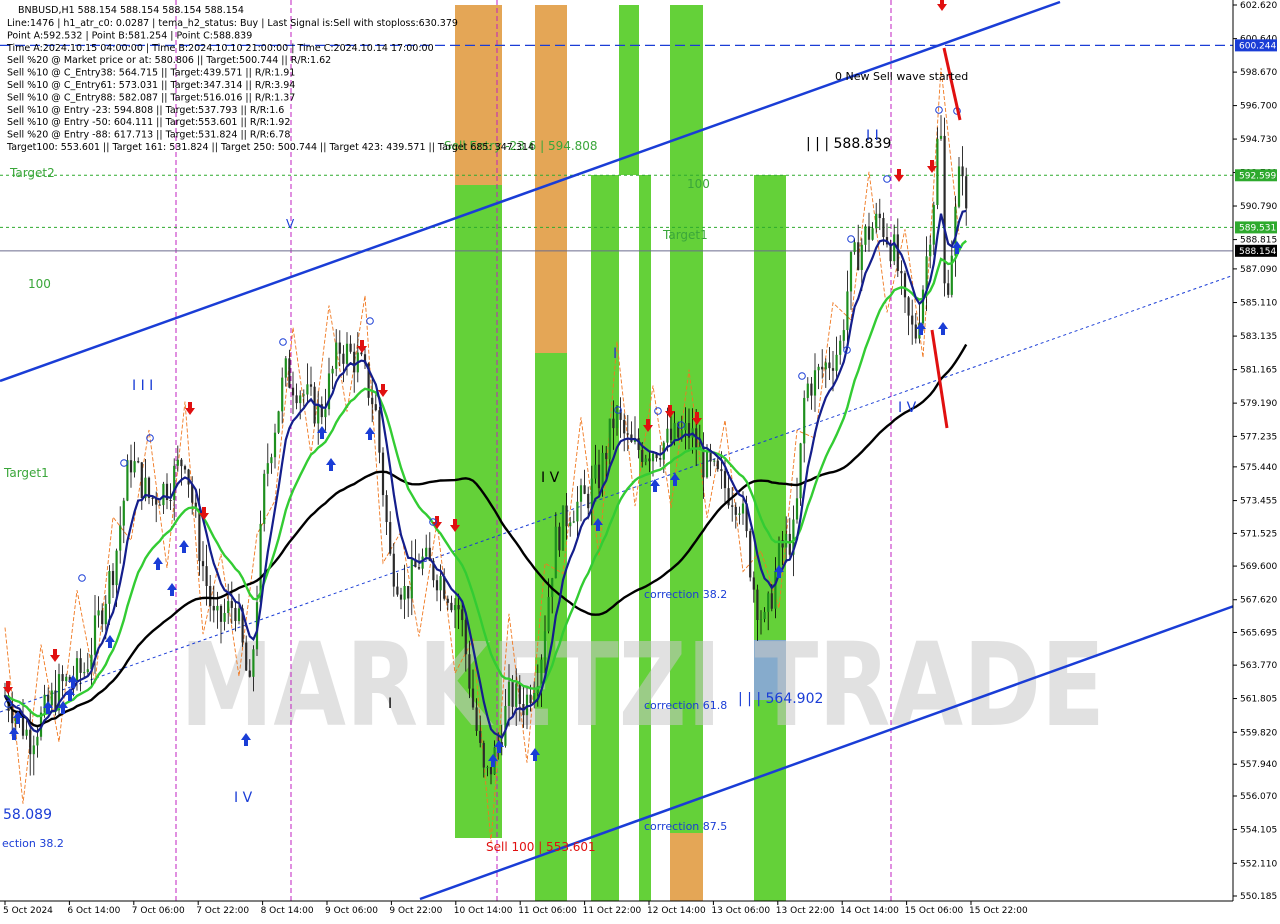  Describe the element at coordinates (615, 354) in the screenshot. I see `wave-i-mid-label: I` at that location.